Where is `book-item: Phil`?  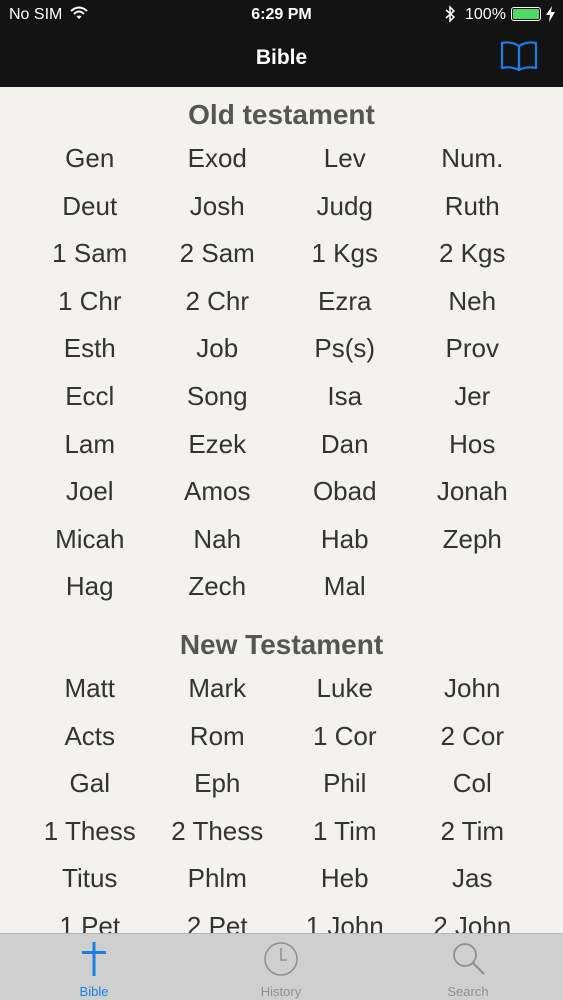 book-item: Phil is located at coordinates (345, 784).